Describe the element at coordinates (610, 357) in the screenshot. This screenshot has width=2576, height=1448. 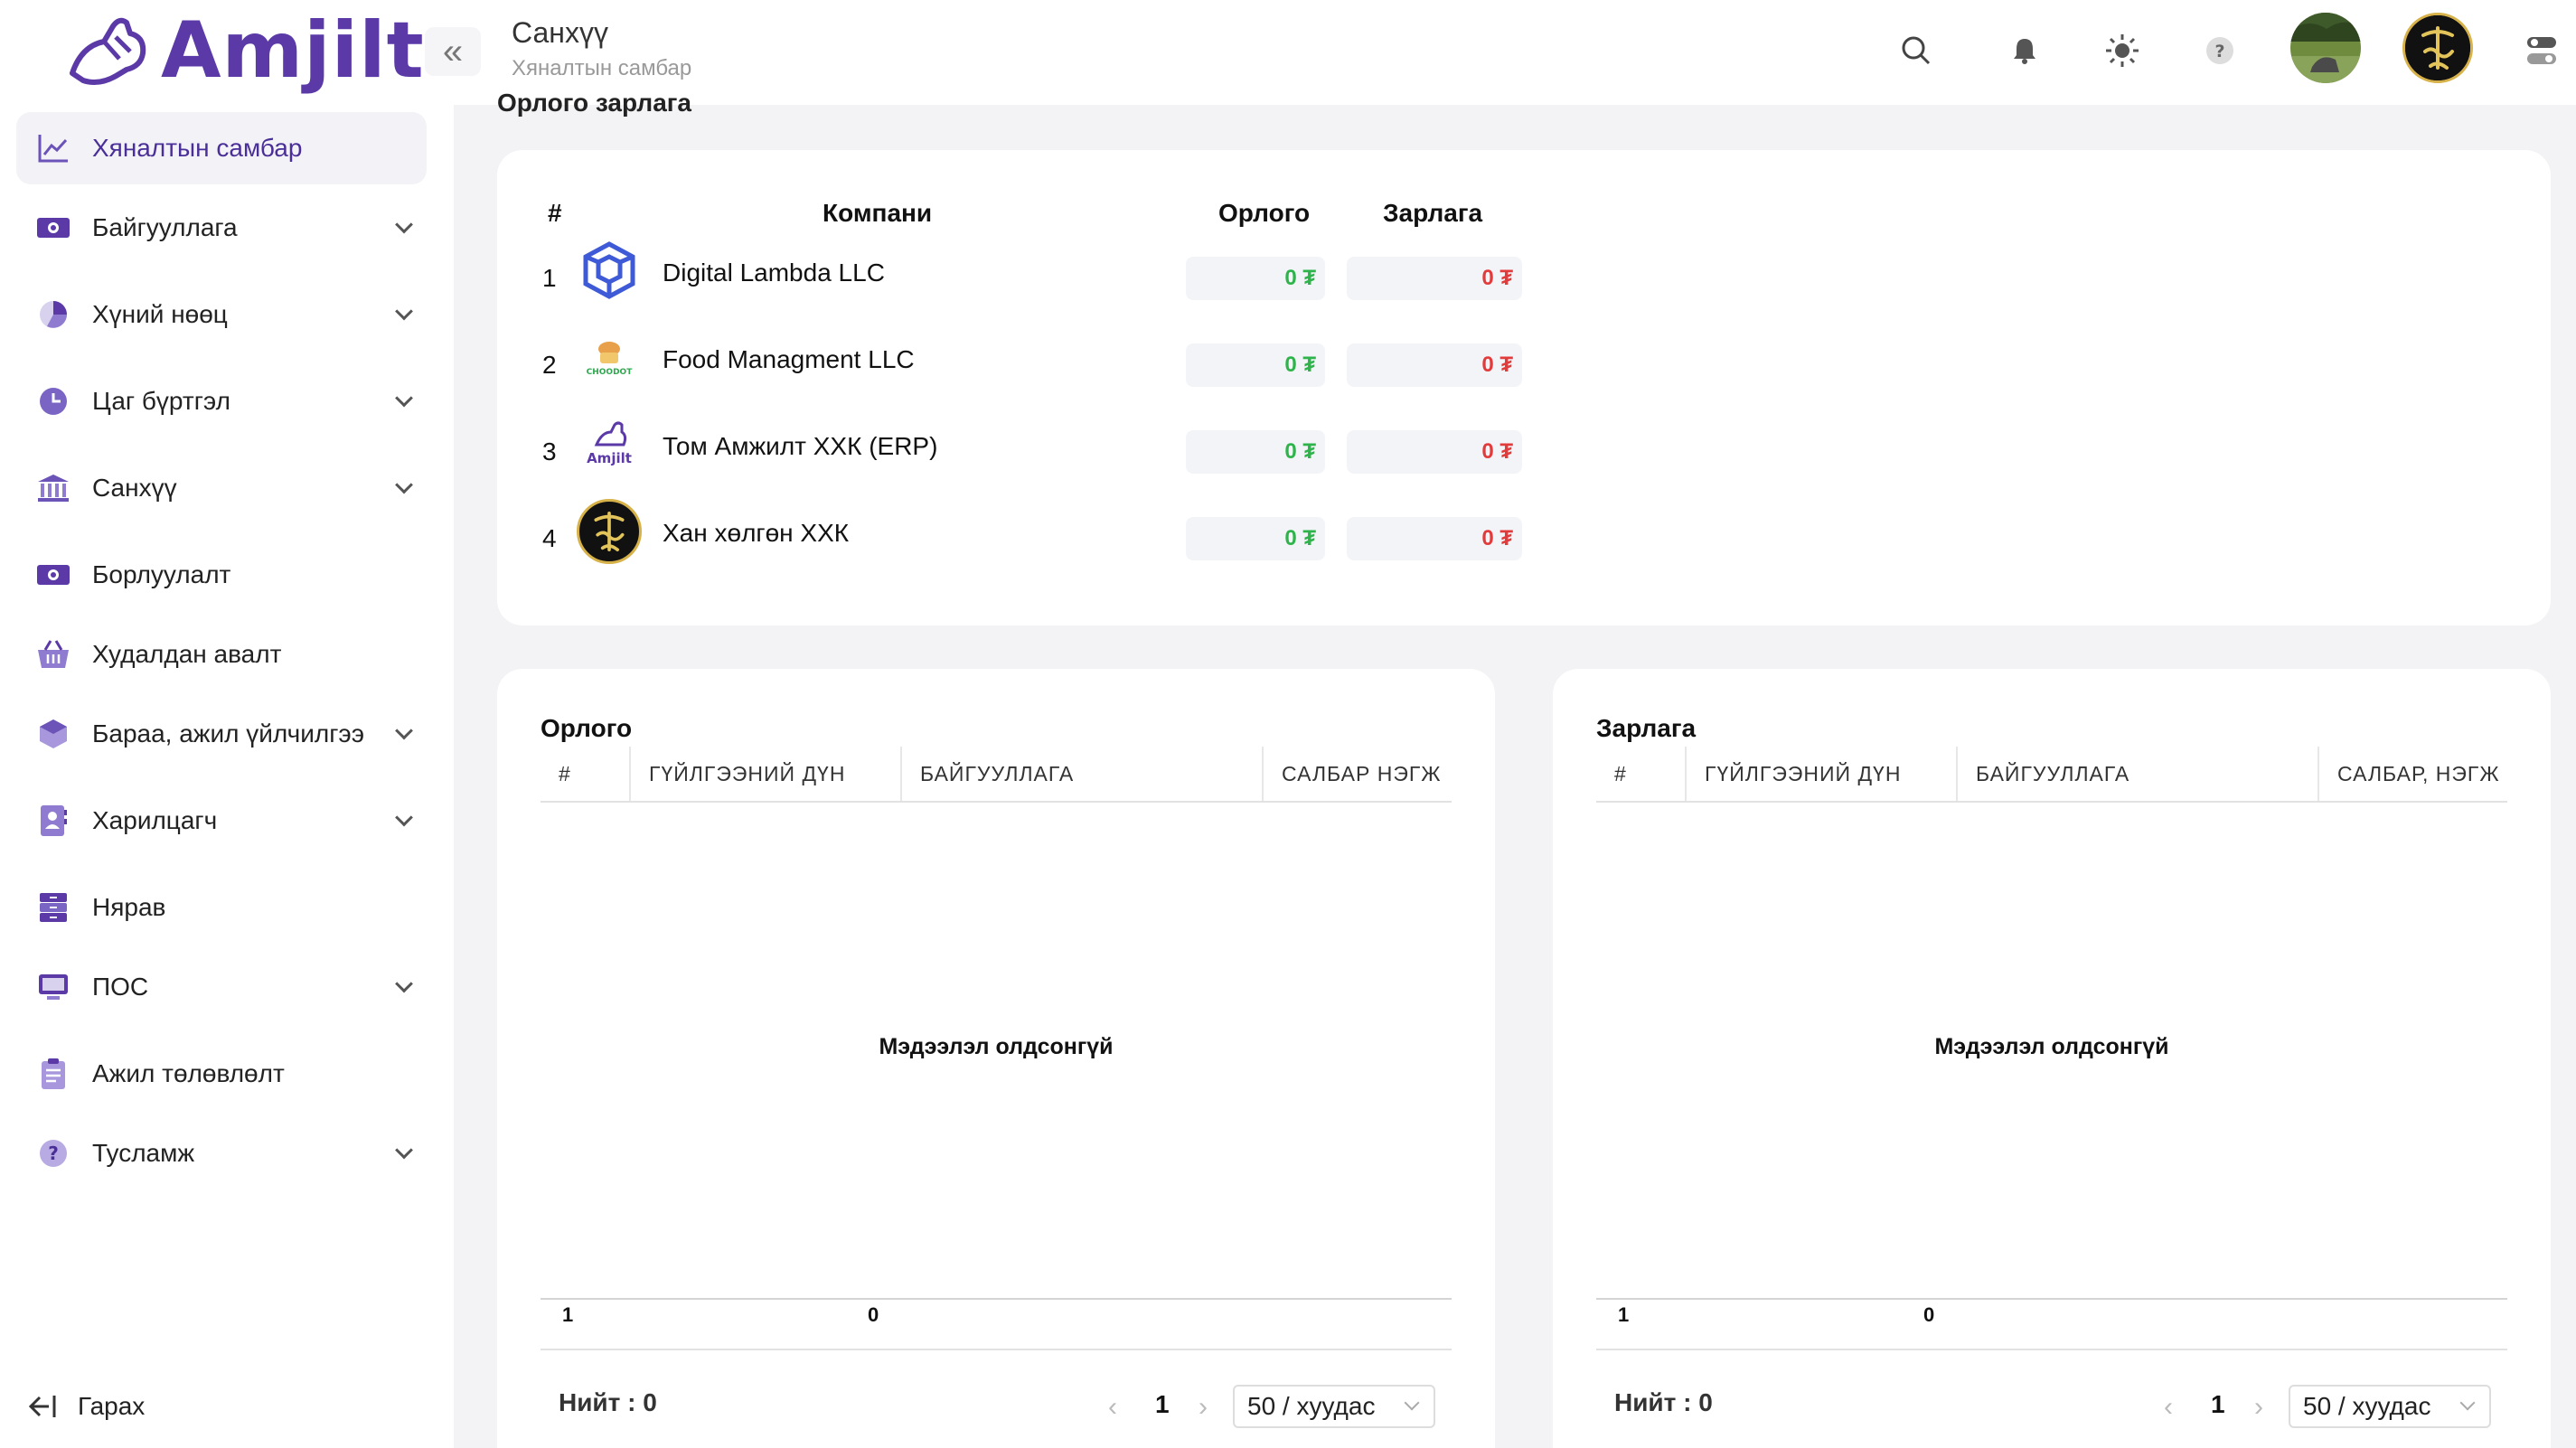
I see `food-managment-logo-icon: CHOODOT` at that location.